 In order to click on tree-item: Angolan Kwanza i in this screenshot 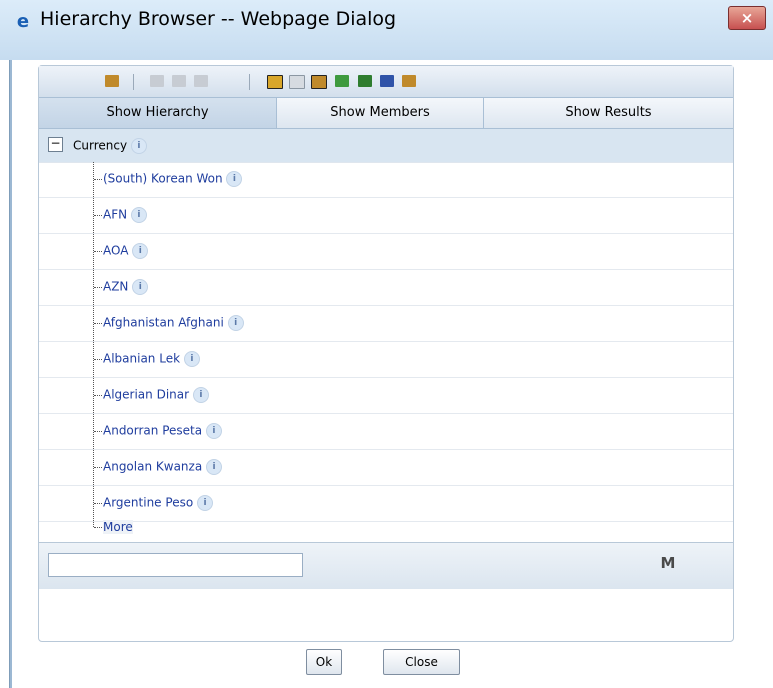, I will do `click(386, 468)`.